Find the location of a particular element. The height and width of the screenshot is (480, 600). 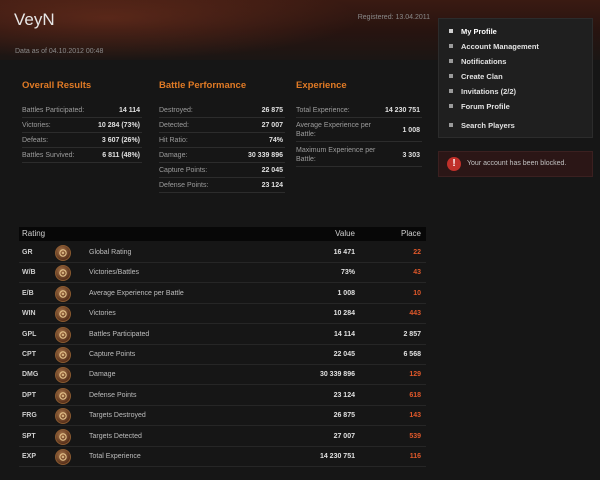

stat-value: 22 045 is located at coordinates (272, 170).